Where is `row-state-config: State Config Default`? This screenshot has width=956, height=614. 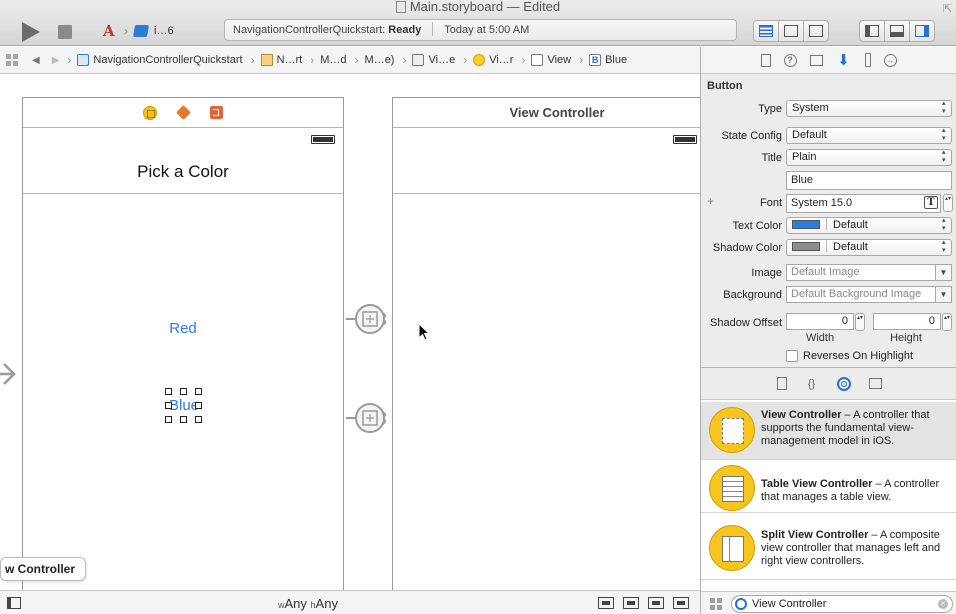 row-state-config: State Config Default is located at coordinates (828, 136).